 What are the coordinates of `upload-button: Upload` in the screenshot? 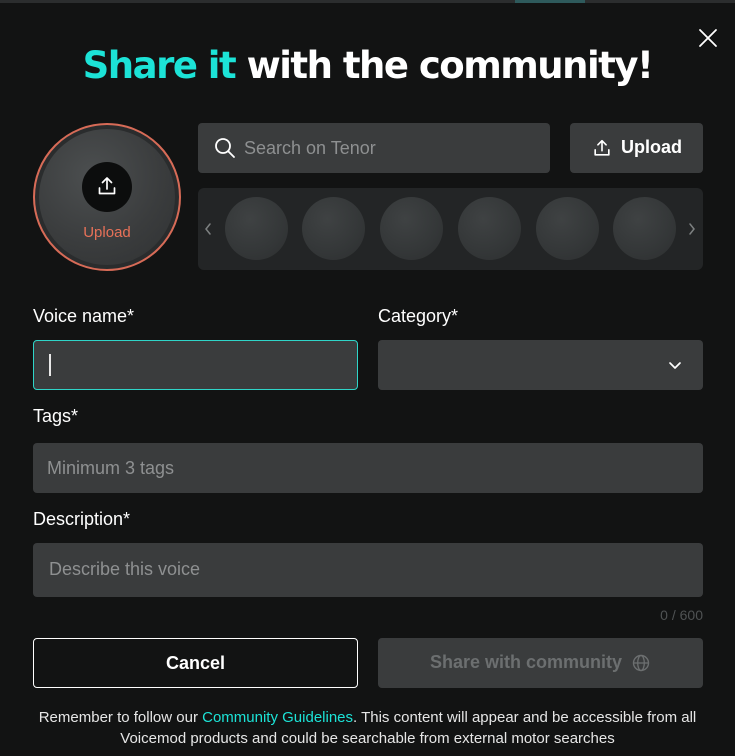 It's located at (636, 148).